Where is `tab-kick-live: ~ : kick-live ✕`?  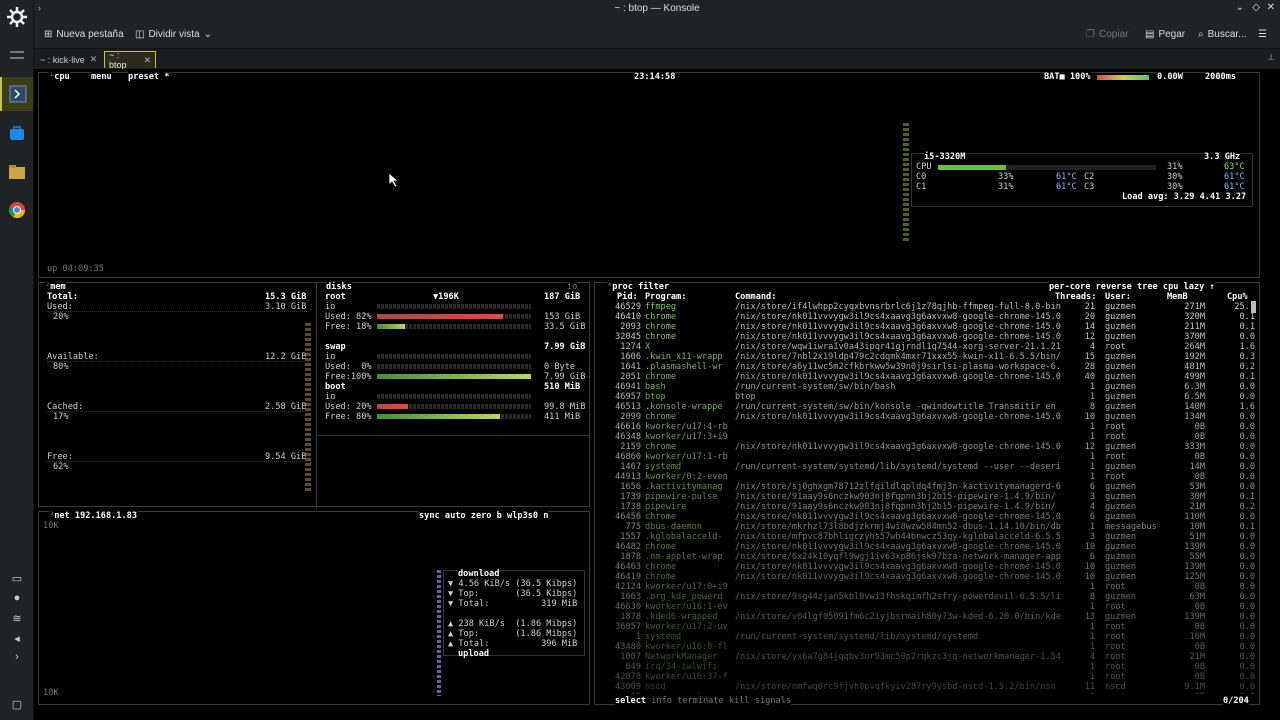
tab-kick-live: ~ : kick-live ✕ is located at coordinates (69, 59).